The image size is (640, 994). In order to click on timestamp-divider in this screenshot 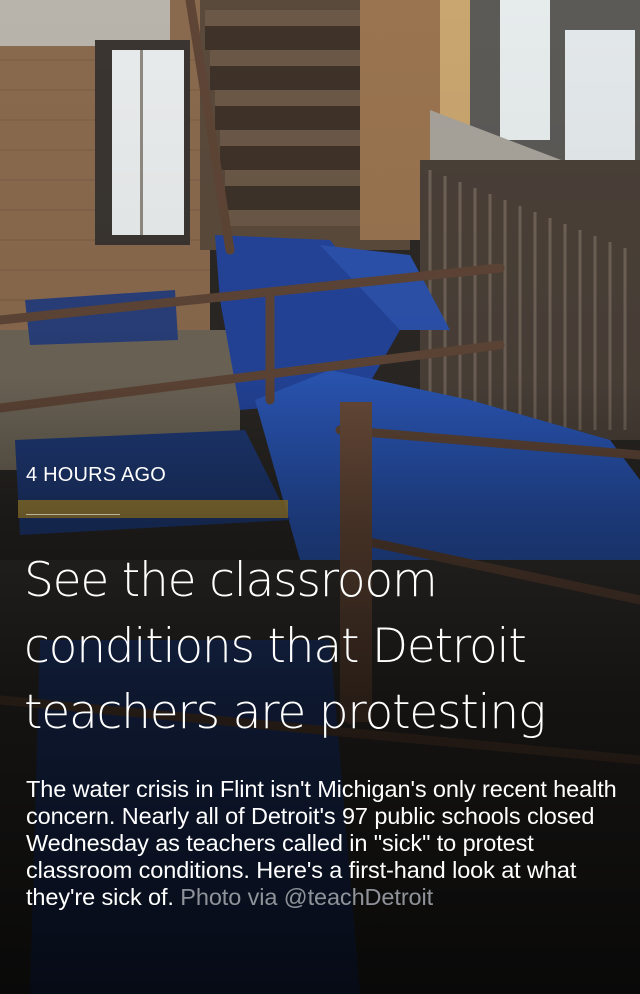, I will do `click(73, 514)`.